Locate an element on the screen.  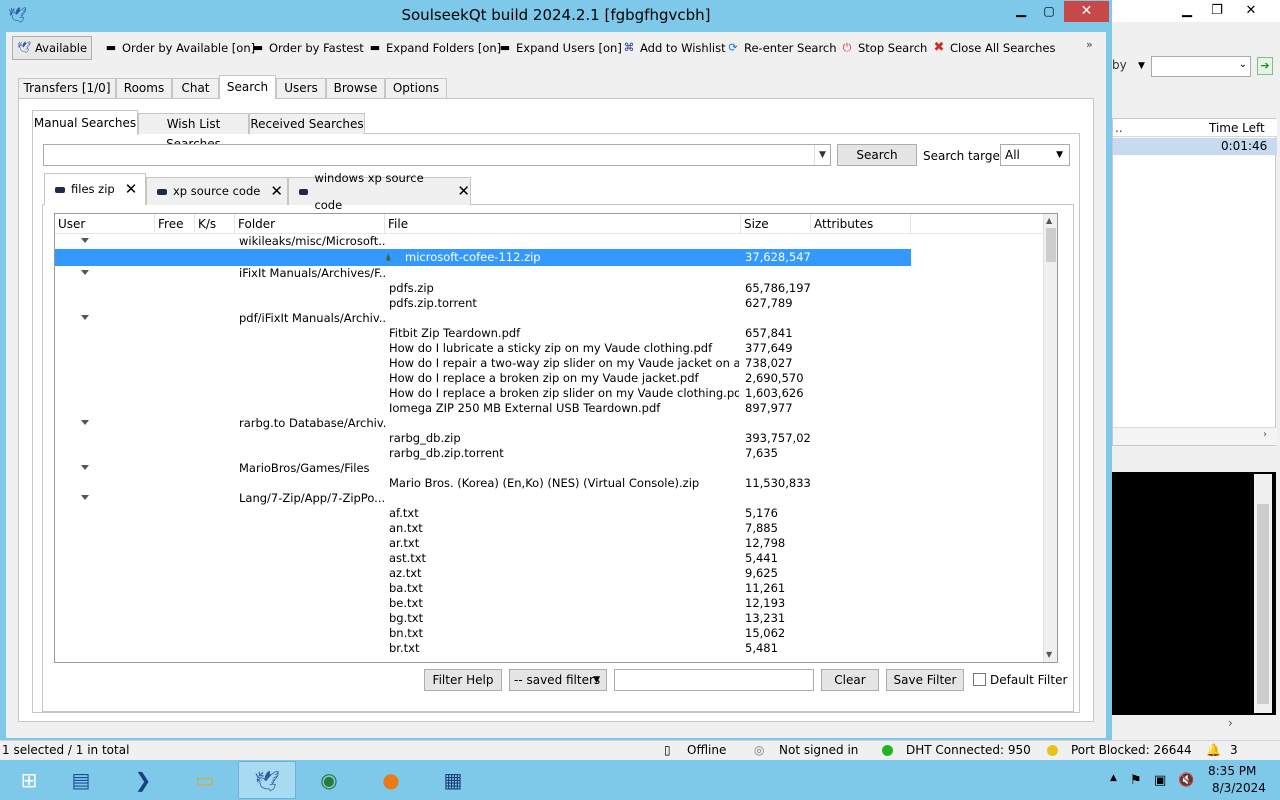
search-input: ▼ is located at coordinates (437, 155).